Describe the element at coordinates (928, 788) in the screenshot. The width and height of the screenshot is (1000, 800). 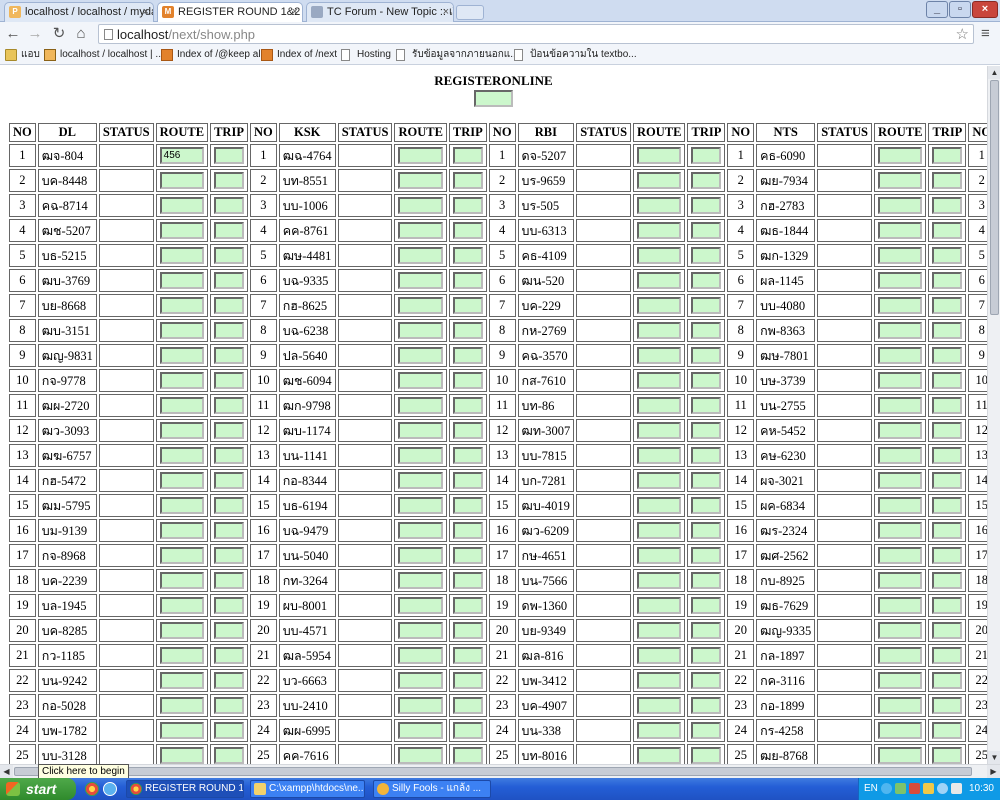
I see `messenger-icon` at that location.